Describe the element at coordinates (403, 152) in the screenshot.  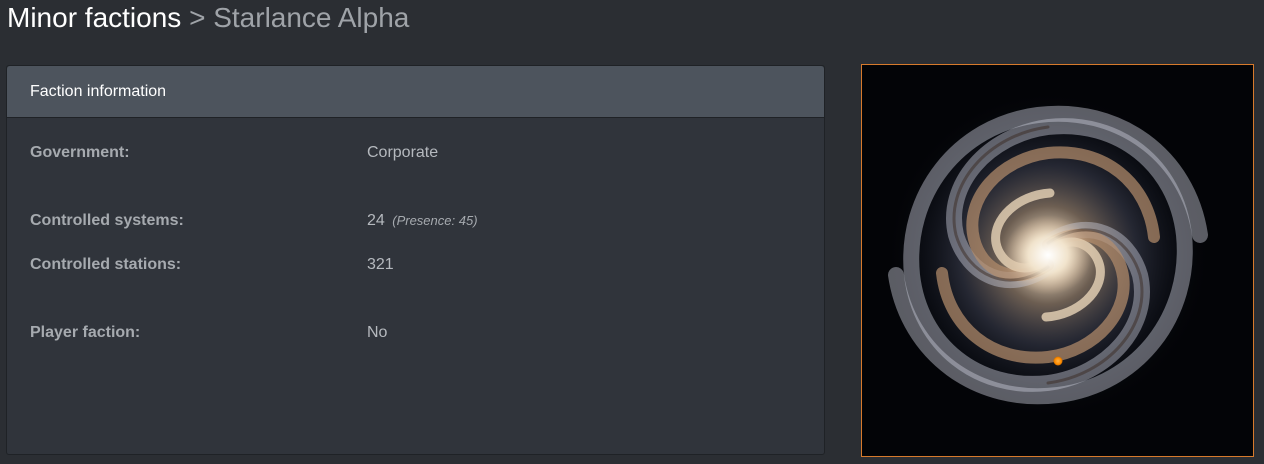
I see `government-value: Corporate` at that location.